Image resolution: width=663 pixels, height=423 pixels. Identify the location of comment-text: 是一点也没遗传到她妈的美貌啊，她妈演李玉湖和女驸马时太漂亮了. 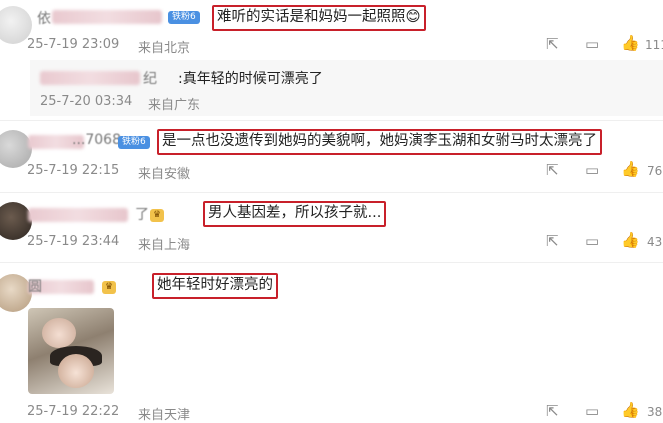
(379, 142).